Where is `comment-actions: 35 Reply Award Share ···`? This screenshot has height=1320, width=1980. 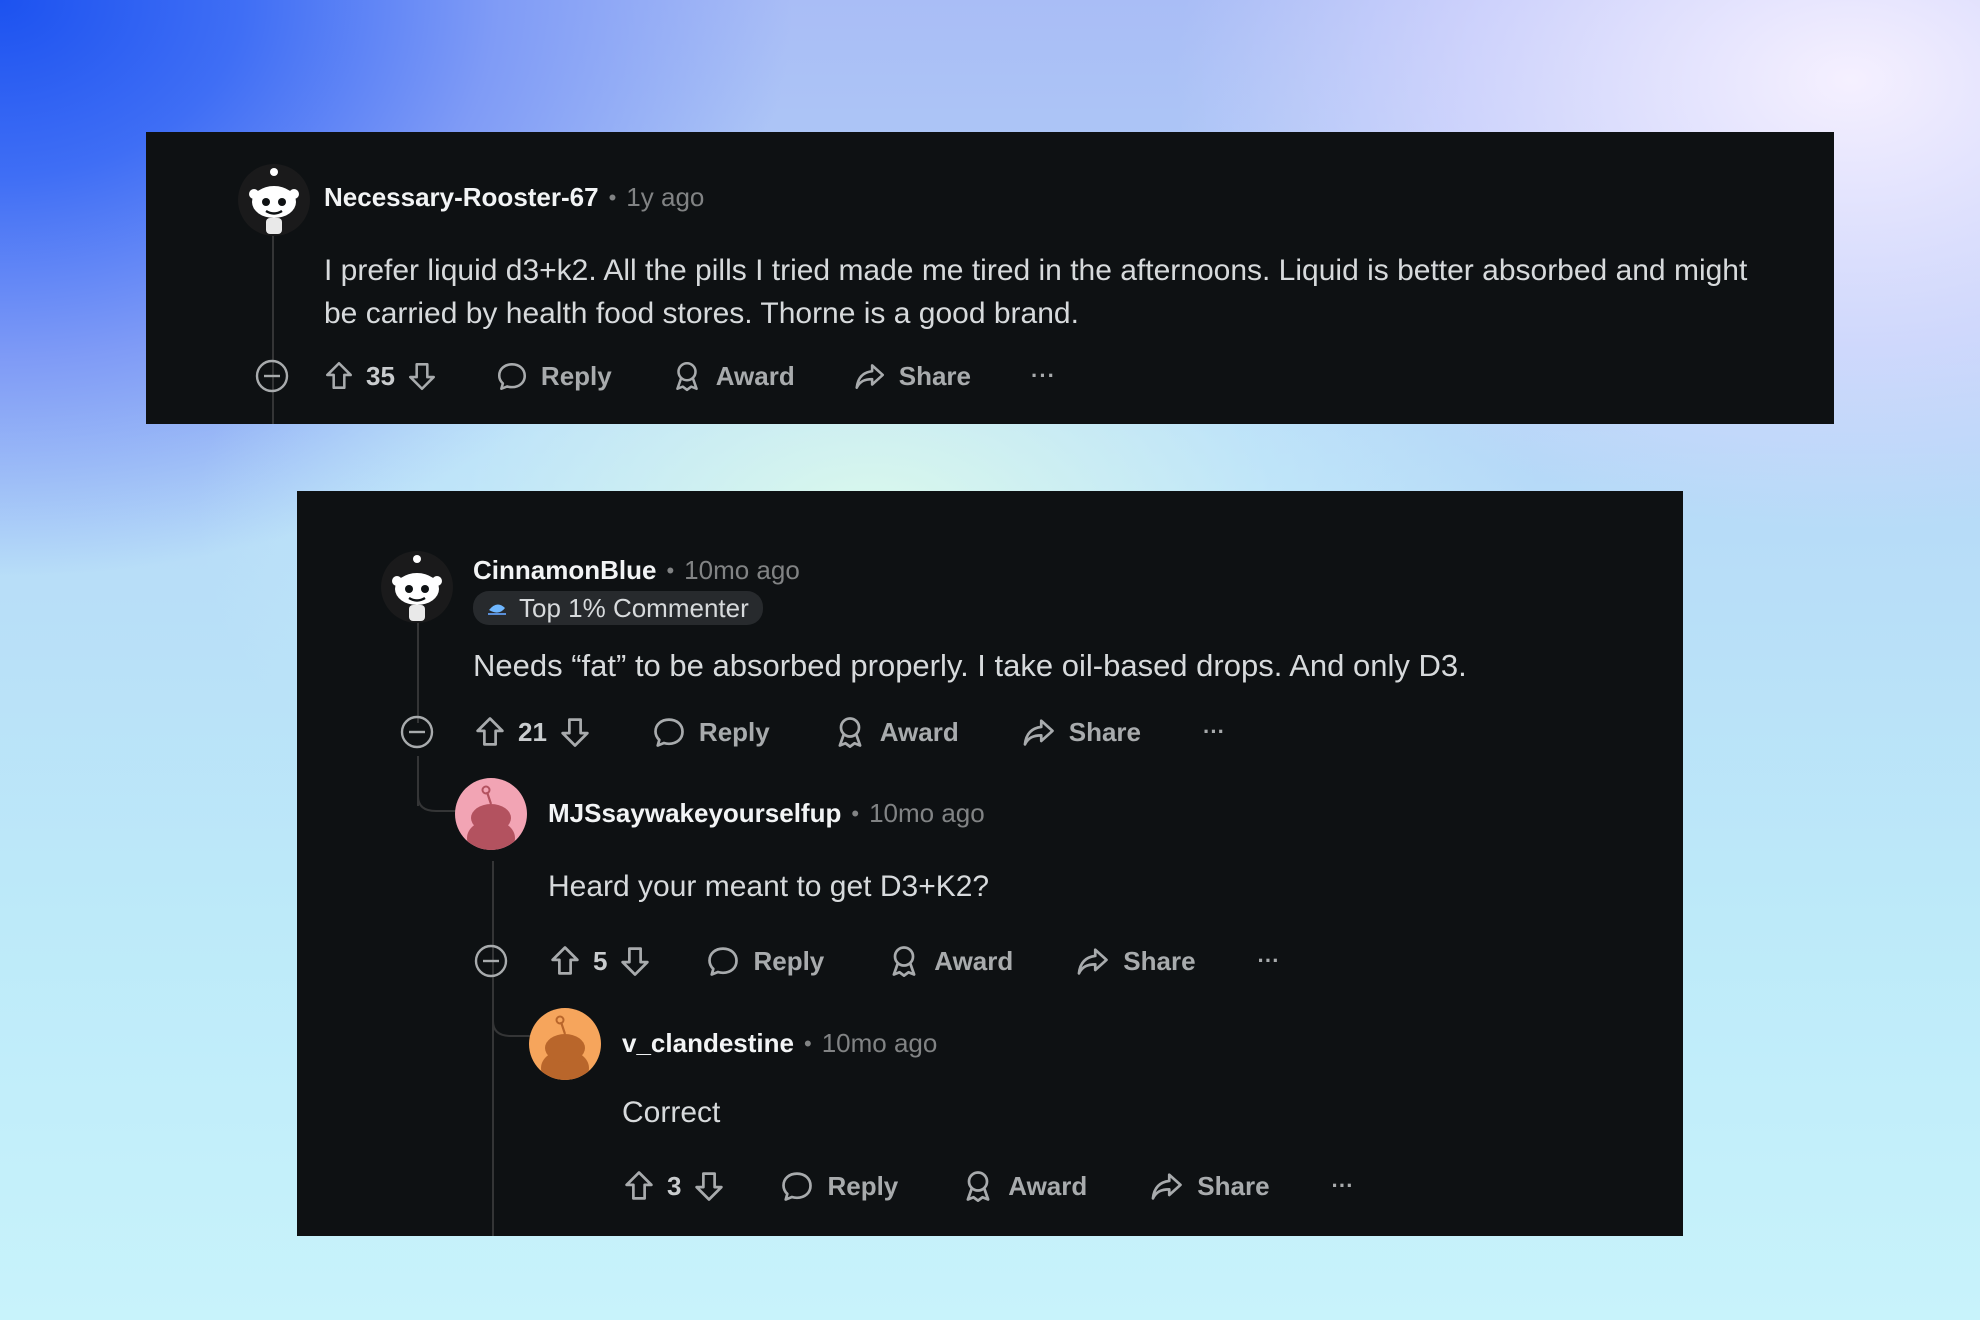
comment-actions: 35 Reply Award Share ··· is located at coordinates (689, 376).